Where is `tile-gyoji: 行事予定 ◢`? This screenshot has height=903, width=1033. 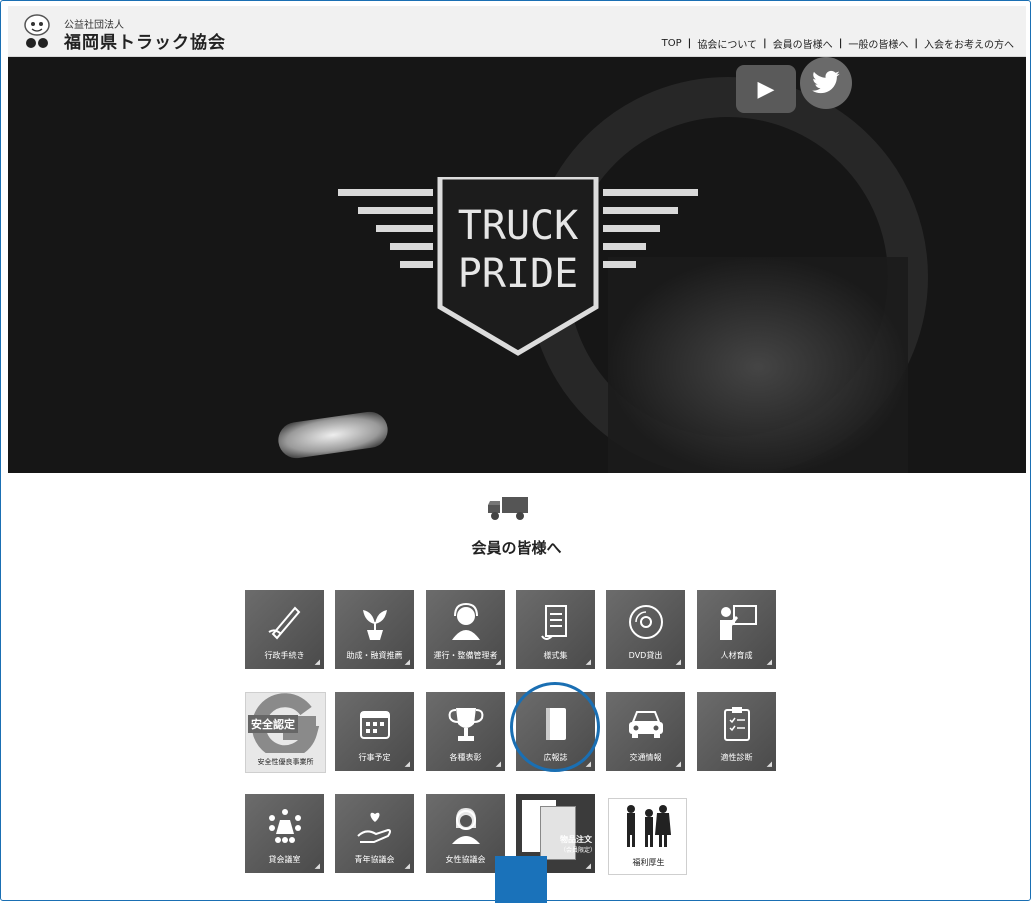
tile-gyoji: 行事予定 ◢ is located at coordinates (374, 731).